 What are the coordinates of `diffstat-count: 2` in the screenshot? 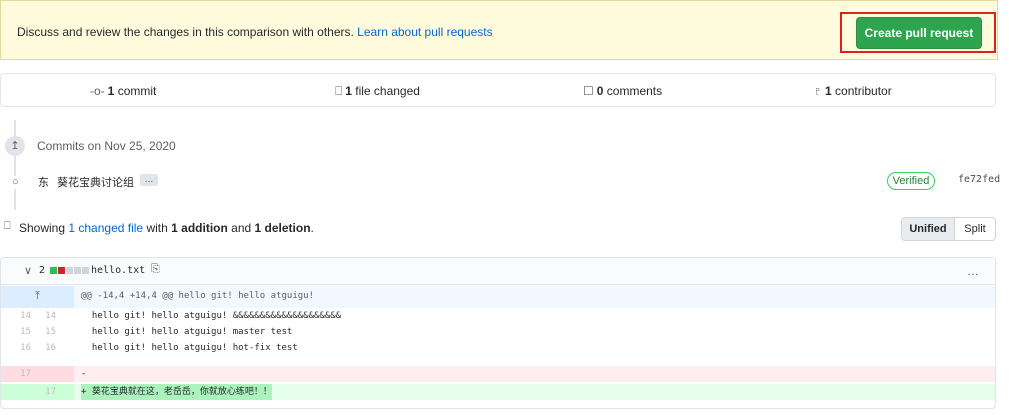 It's located at (42, 270).